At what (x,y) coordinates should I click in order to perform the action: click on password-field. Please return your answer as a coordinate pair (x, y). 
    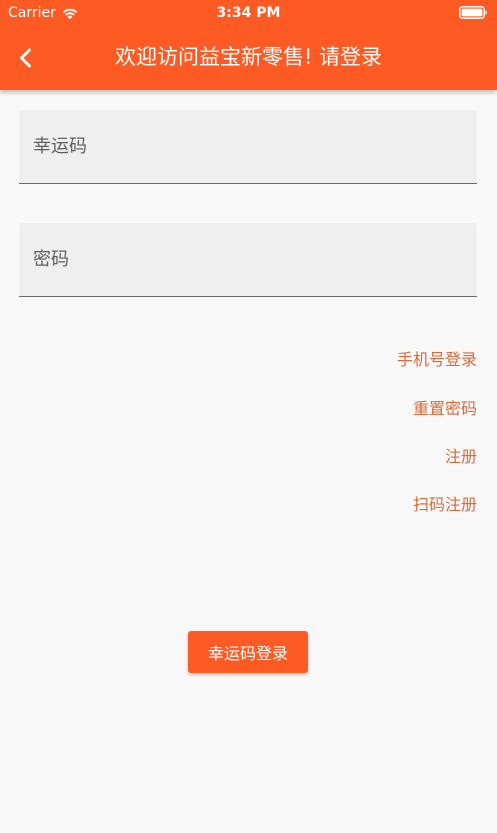
    Looking at the image, I should click on (248, 260).